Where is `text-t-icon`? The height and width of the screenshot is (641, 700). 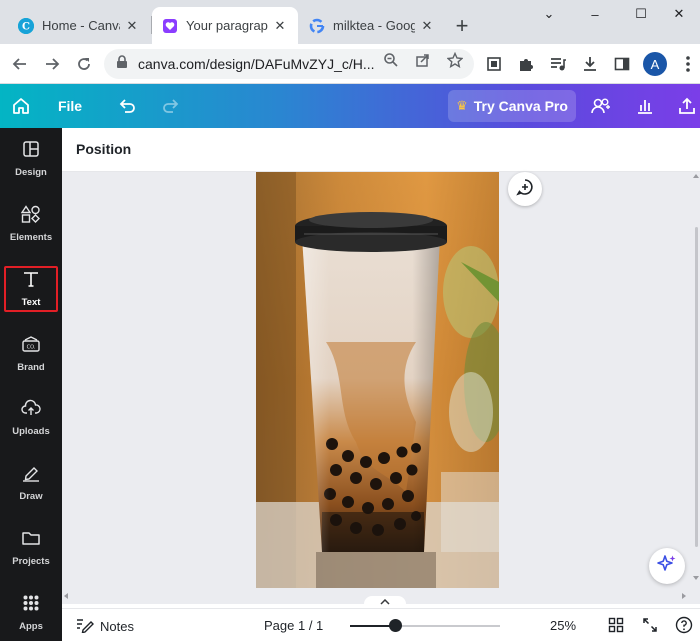
text-t-icon is located at coordinates (31, 281).